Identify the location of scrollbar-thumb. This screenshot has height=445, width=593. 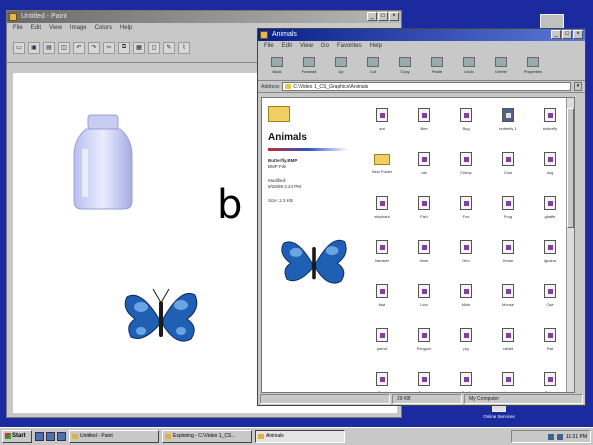
(570, 168).